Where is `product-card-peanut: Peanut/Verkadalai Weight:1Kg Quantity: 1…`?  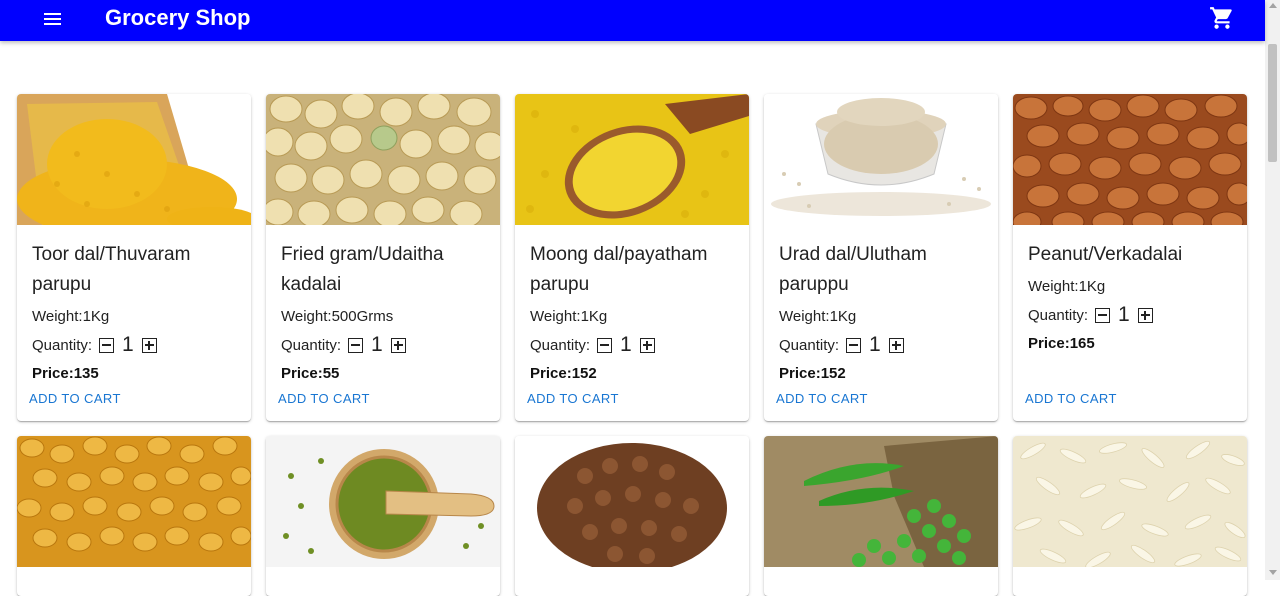 product-card-peanut: Peanut/Verkadalai Weight:1Kg Quantity: 1… is located at coordinates (1130, 257).